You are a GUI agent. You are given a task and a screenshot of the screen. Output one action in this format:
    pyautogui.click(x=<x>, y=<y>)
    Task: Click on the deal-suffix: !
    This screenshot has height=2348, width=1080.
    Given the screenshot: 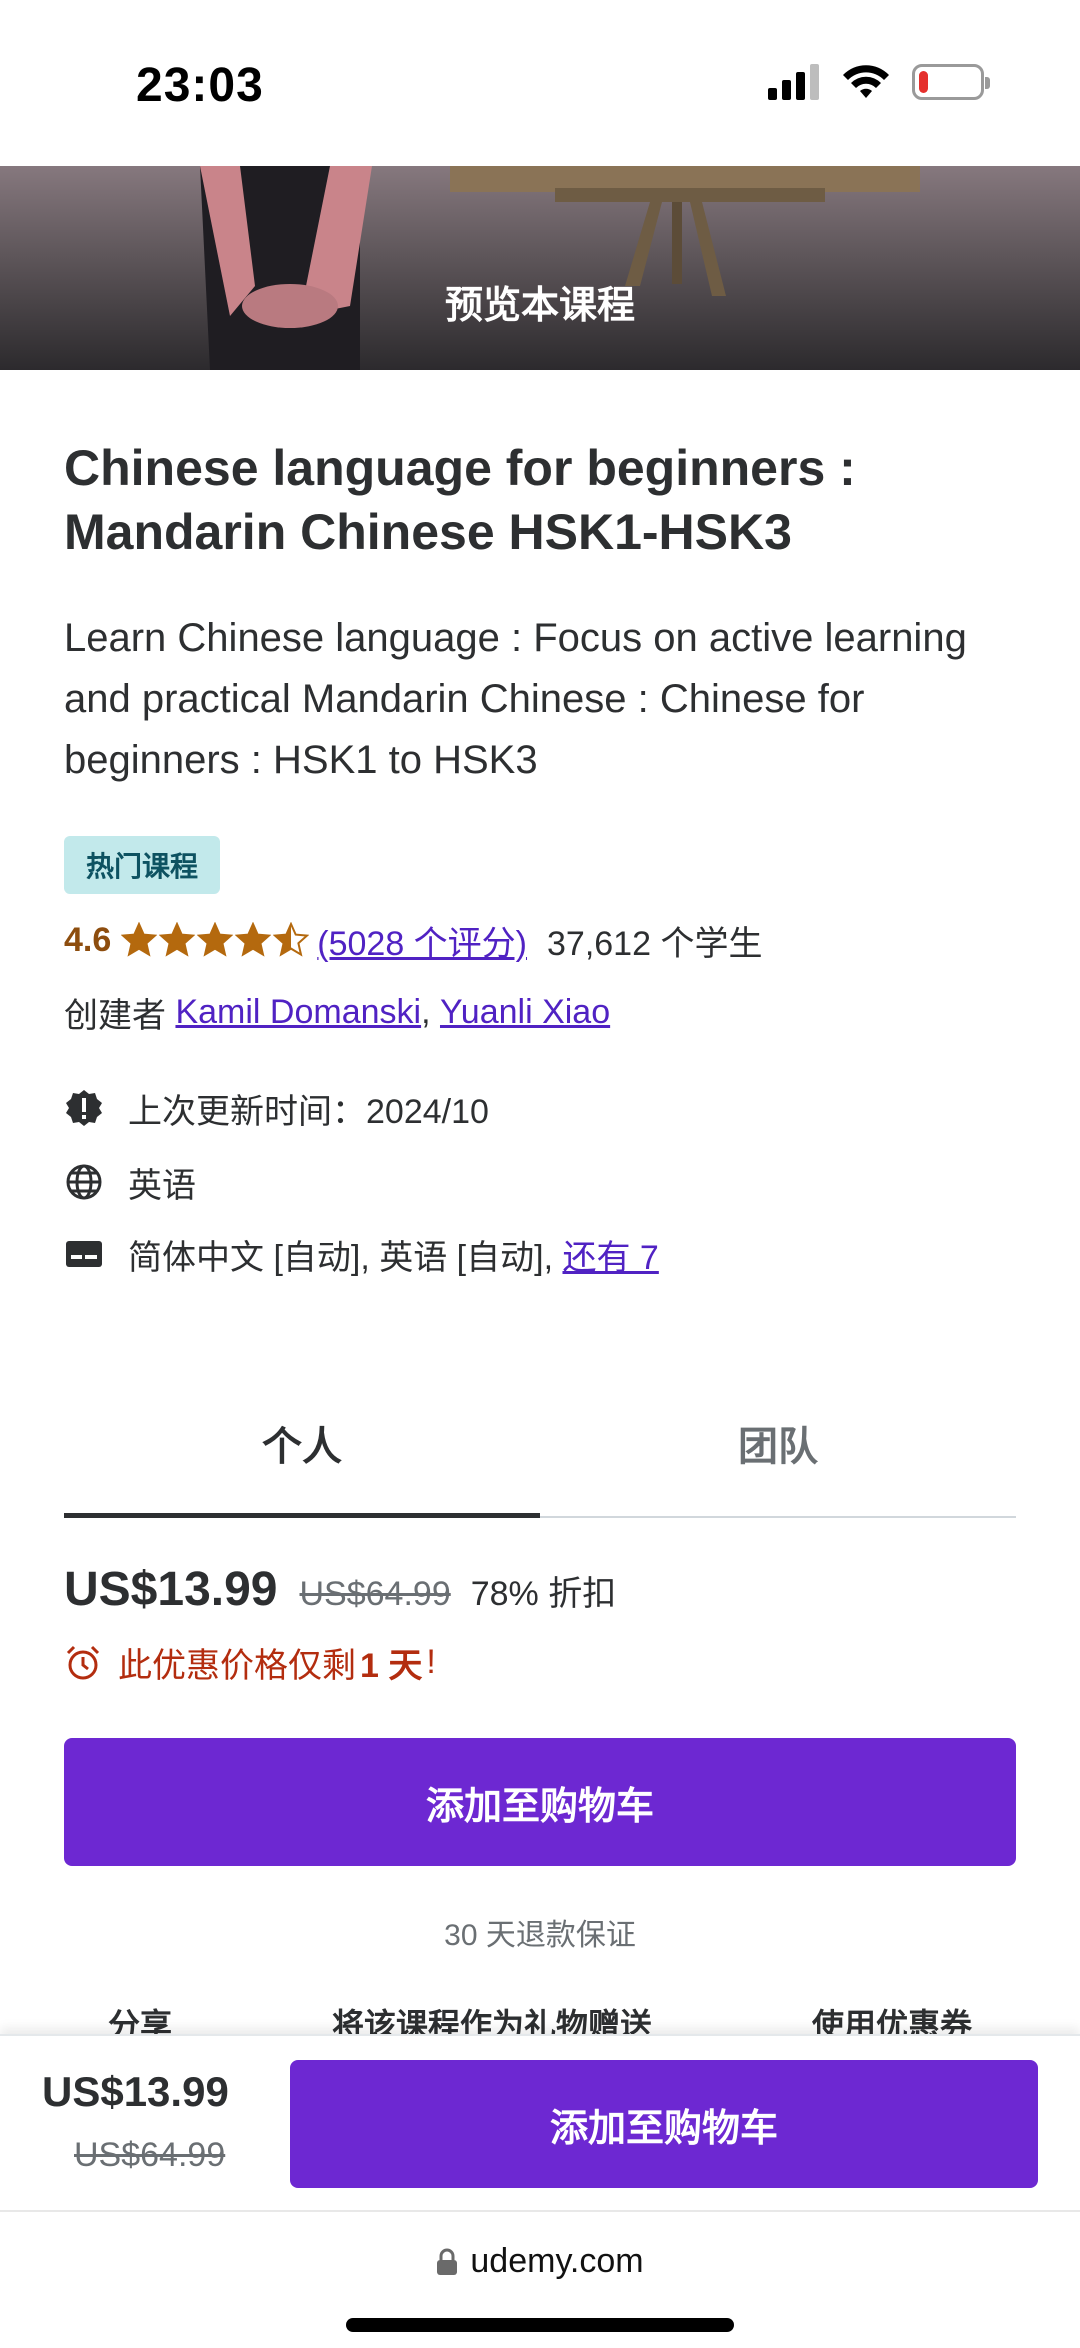 What is the action you would take?
    pyautogui.click(x=431, y=1662)
    